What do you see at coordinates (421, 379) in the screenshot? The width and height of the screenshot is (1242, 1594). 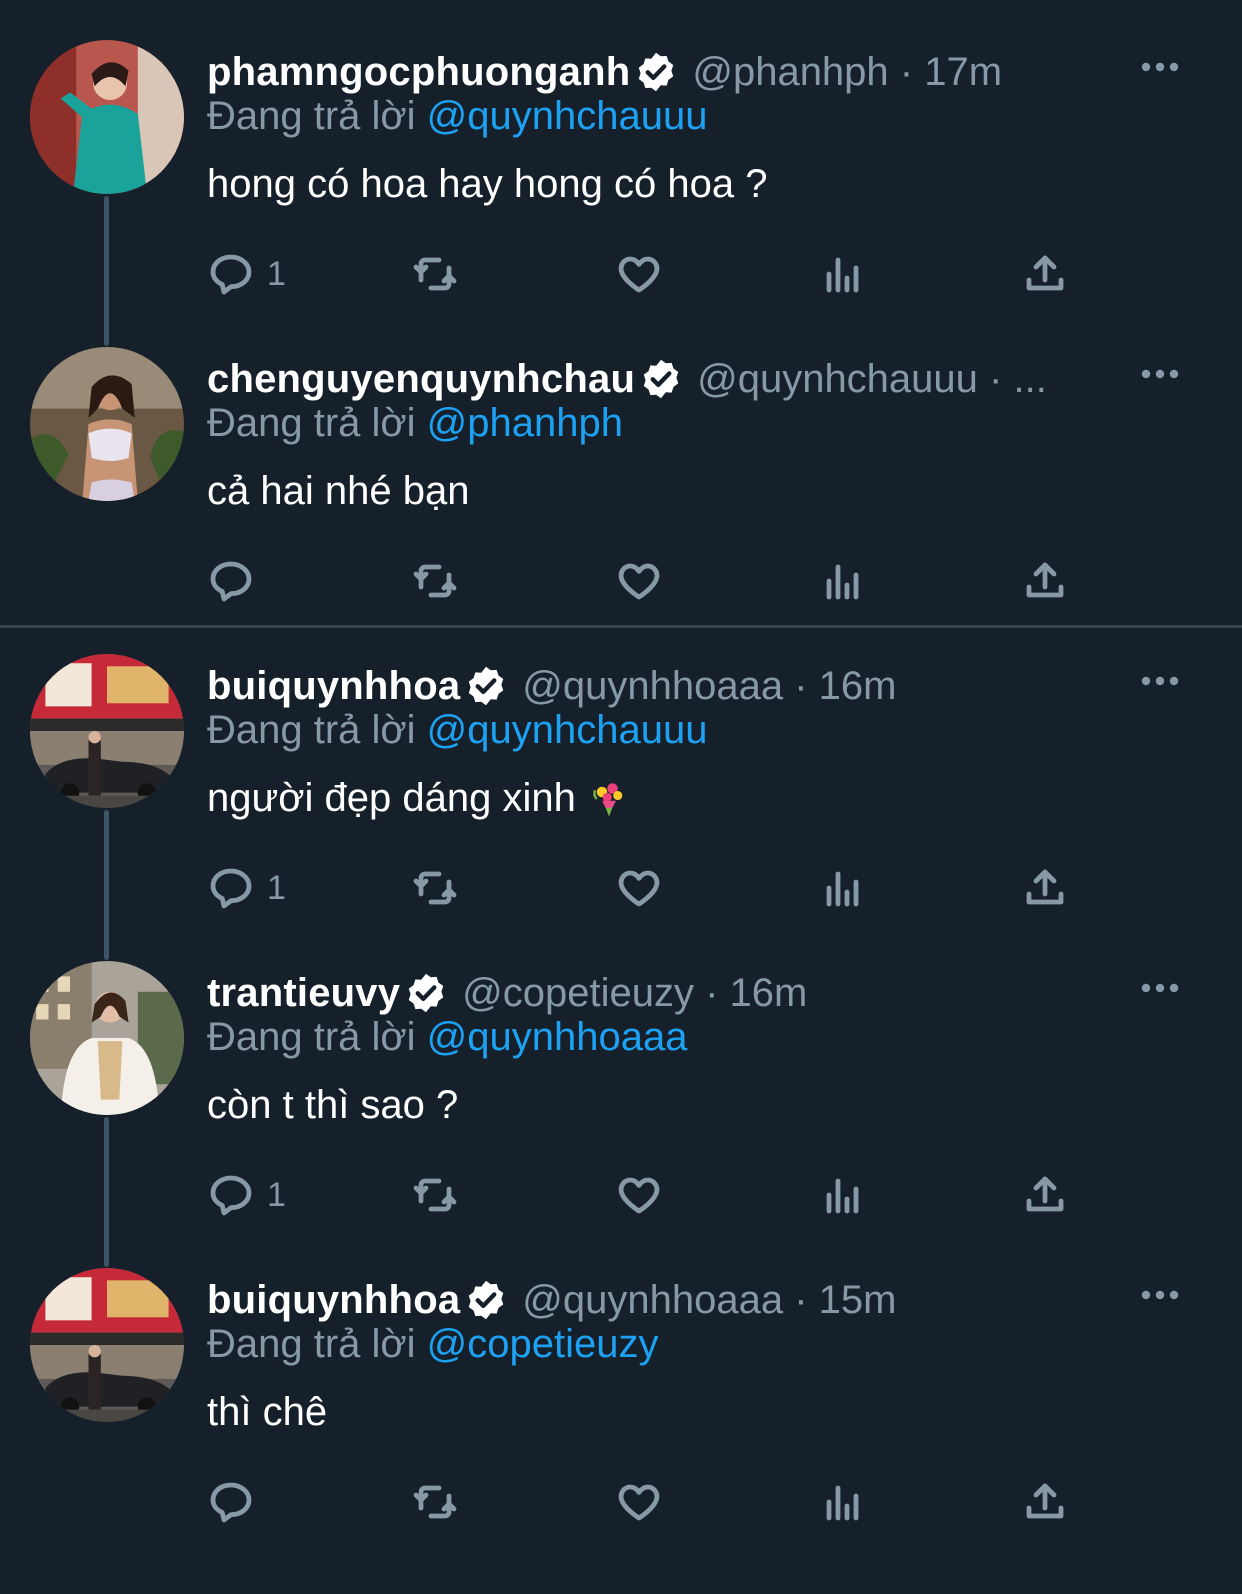 I see `display-name: chenguyenquynhchau` at bounding box center [421, 379].